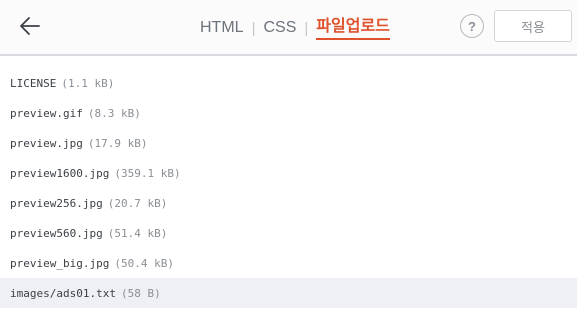  What do you see at coordinates (353, 28) in the screenshot?
I see `tab-file-upload: 파일업로드` at bounding box center [353, 28].